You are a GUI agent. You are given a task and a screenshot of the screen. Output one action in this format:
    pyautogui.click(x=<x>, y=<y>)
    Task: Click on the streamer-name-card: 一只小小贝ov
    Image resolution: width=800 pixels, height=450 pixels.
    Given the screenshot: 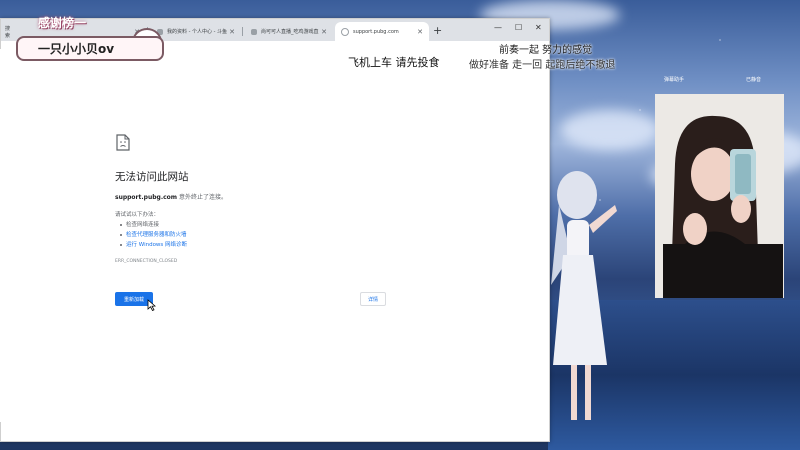 What is the action you would take?
    pyautogui.click(x=90, y=48)
    